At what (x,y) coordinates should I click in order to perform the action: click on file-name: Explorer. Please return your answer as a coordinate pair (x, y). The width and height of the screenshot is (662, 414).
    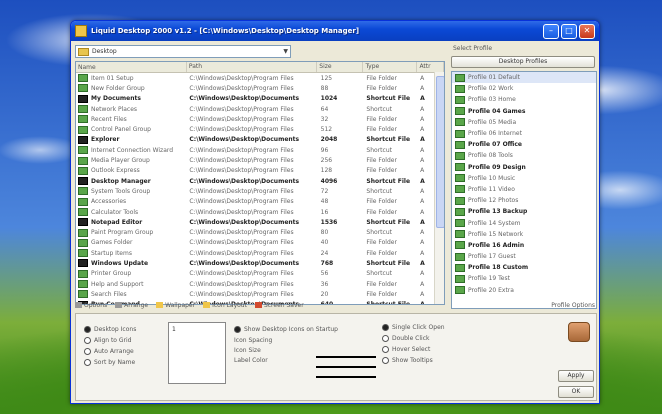
    Looking at the image, I should click on (105, 140).